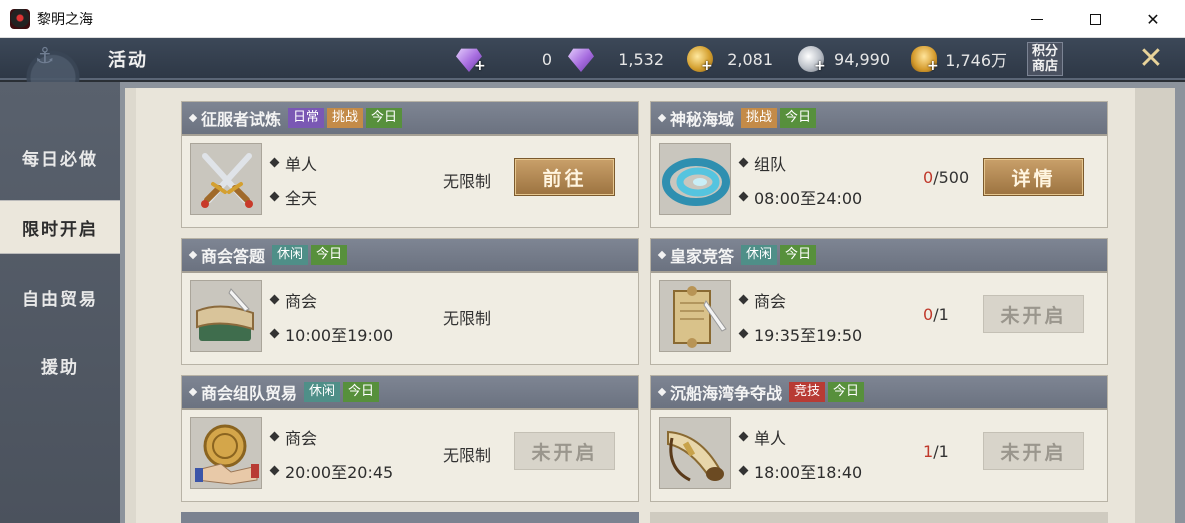 This screenshot has height=523, width=1185. What do you see at coordinates (564, 177) in the screenshot?
I see `go-button: 前往` at bounding box center [564, 177].